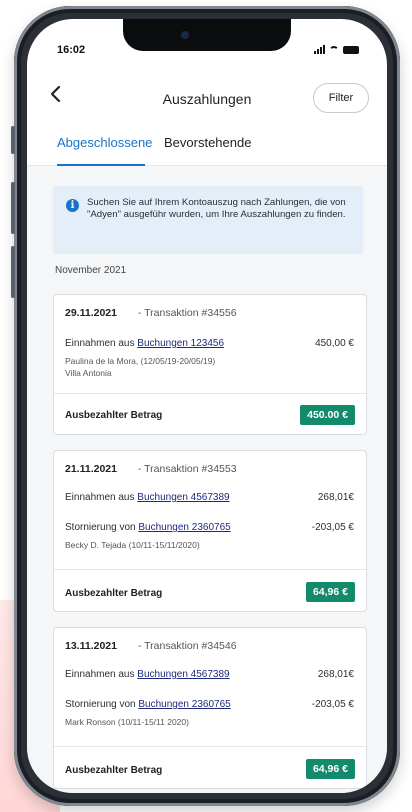 The height and width of the screenshot is (812, 412). I want to click on card-header: 21.11.2021 - Transaktion #34553, so click(151, 469).